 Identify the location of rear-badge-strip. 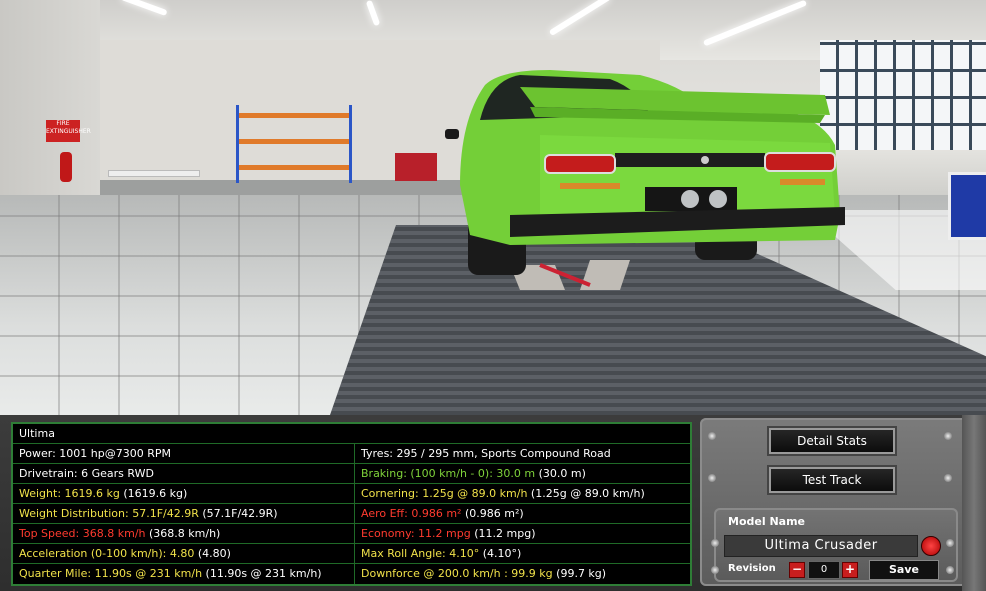
(690, 160).